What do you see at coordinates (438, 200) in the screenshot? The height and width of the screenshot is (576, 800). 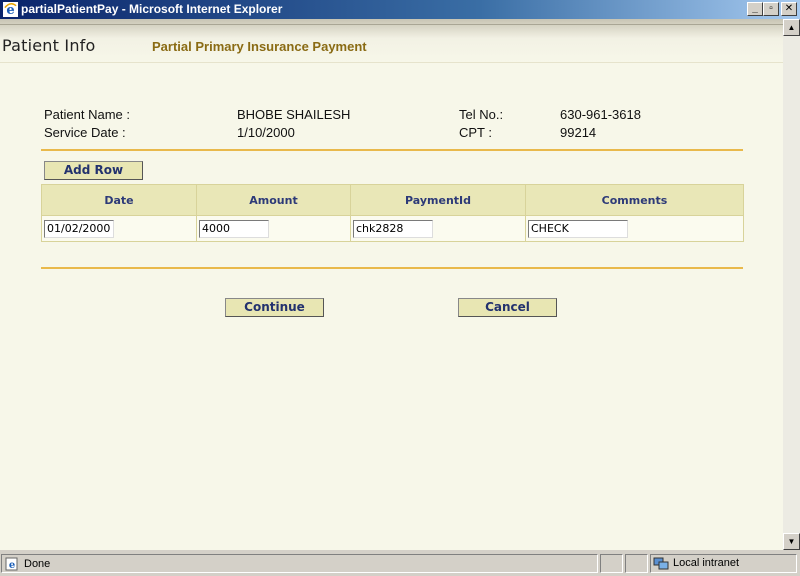 I see `column-header-payment-id: PaymentId` at bounding box center [438, 200].